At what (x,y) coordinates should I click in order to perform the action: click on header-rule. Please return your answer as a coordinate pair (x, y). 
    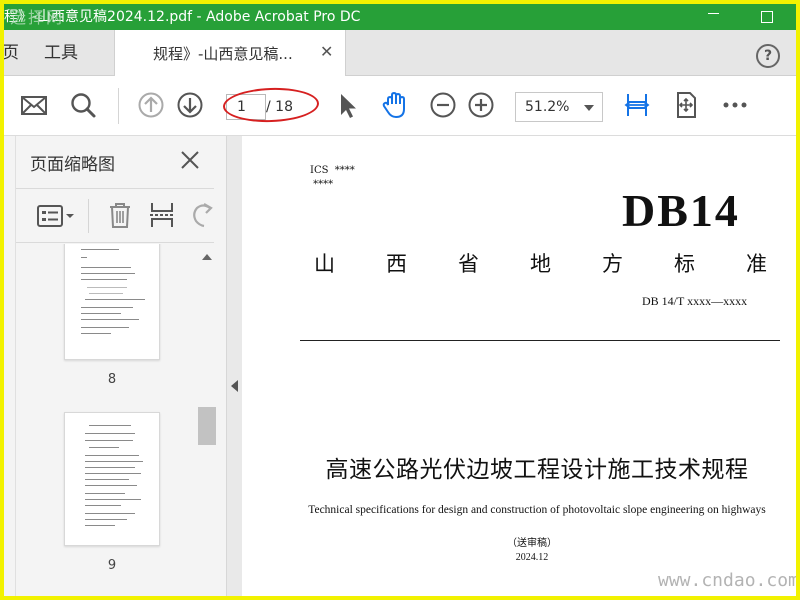
    Looking at the image, I should click on (540, 340).